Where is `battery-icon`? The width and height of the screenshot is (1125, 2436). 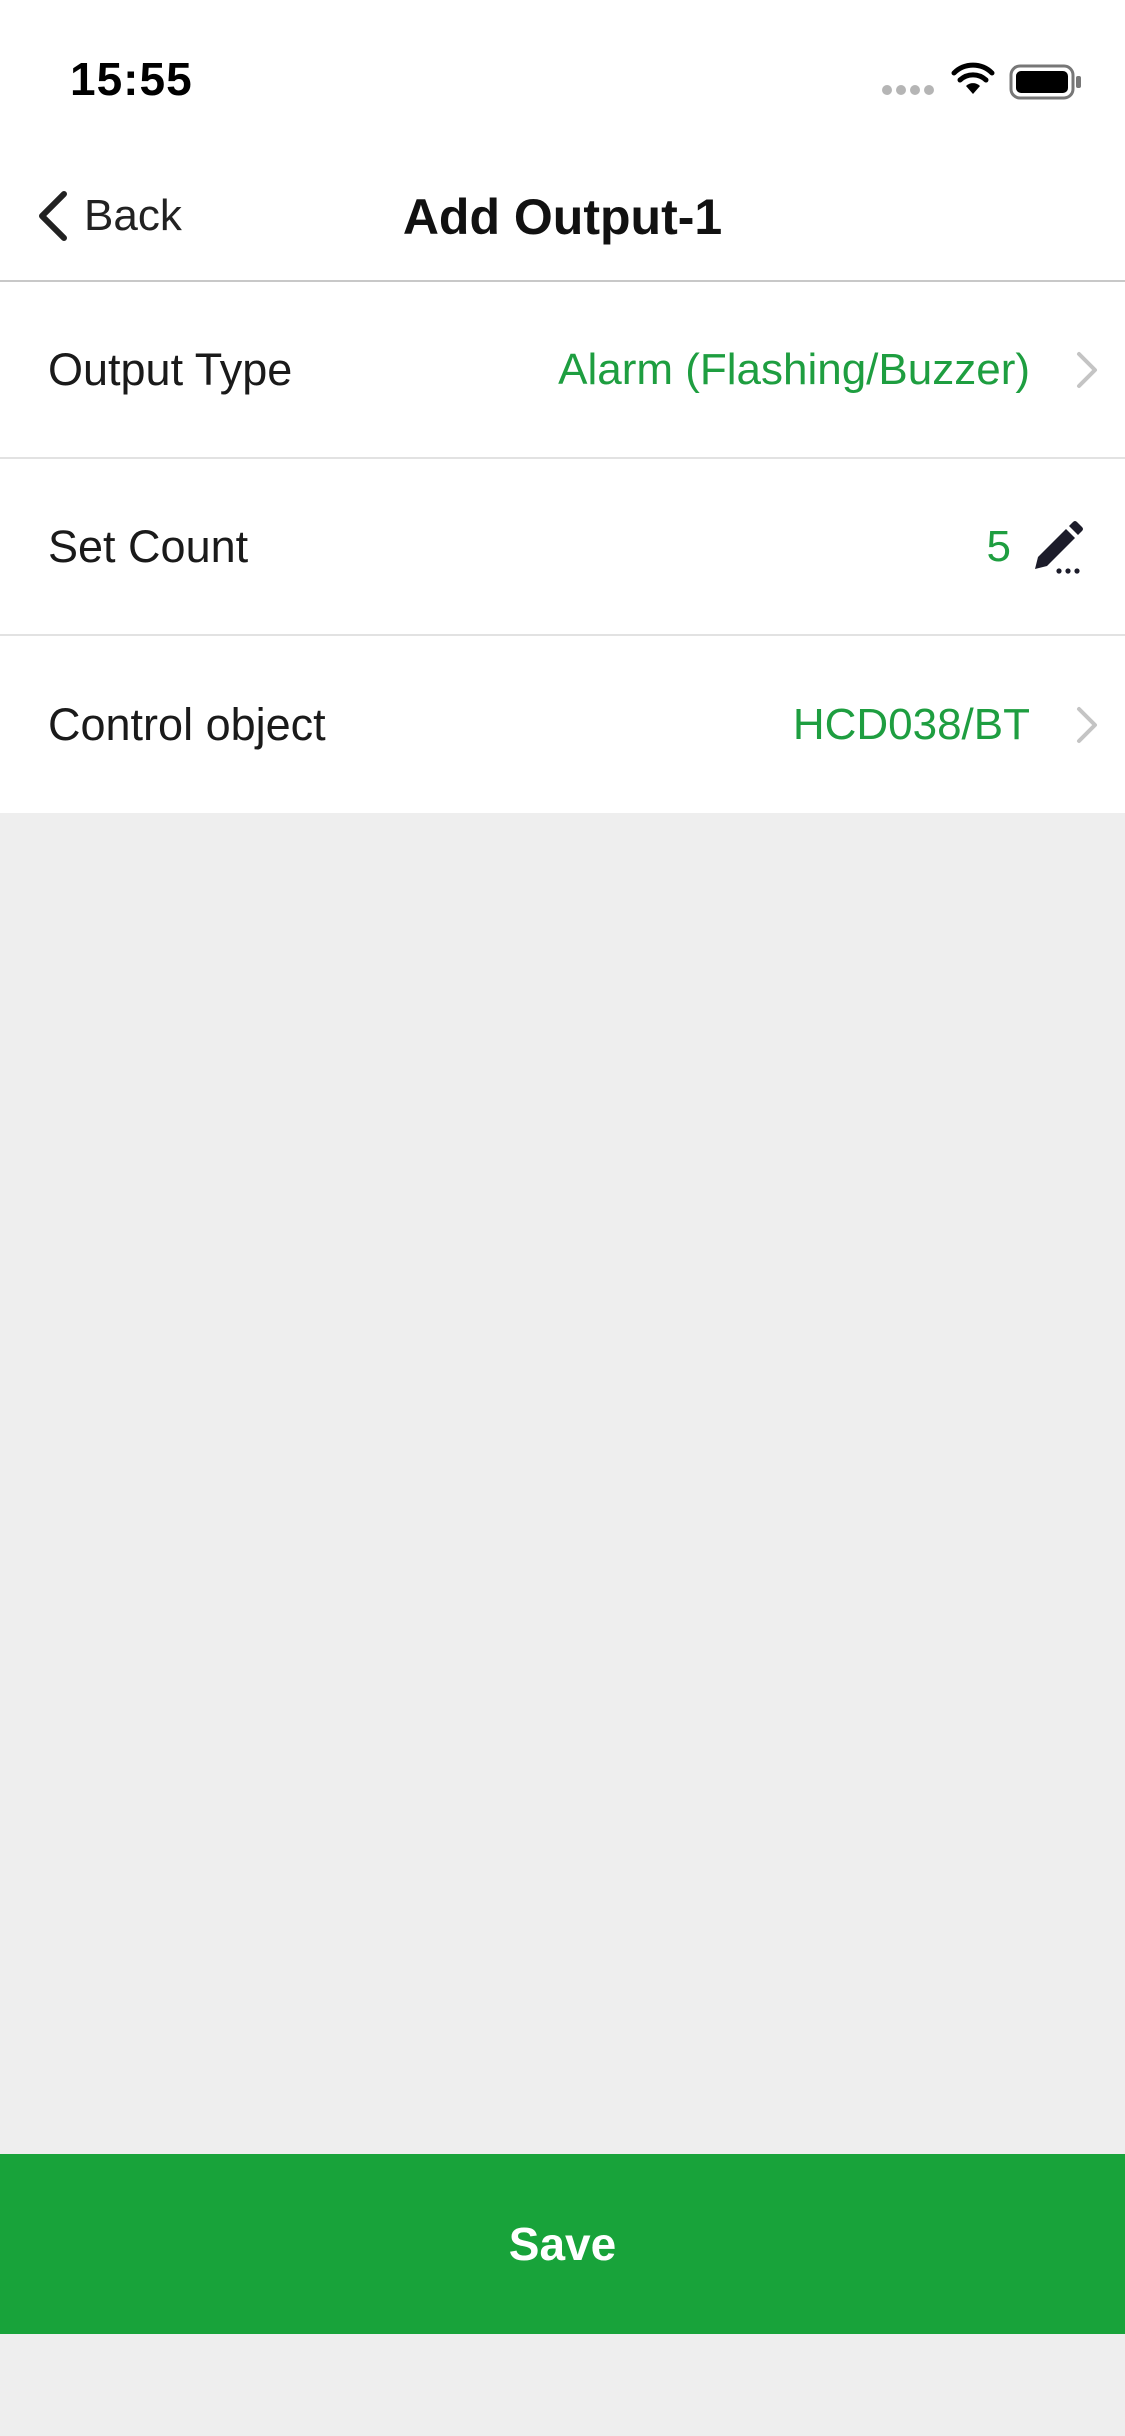
battery-icon is located at coordinates (1045, 82).